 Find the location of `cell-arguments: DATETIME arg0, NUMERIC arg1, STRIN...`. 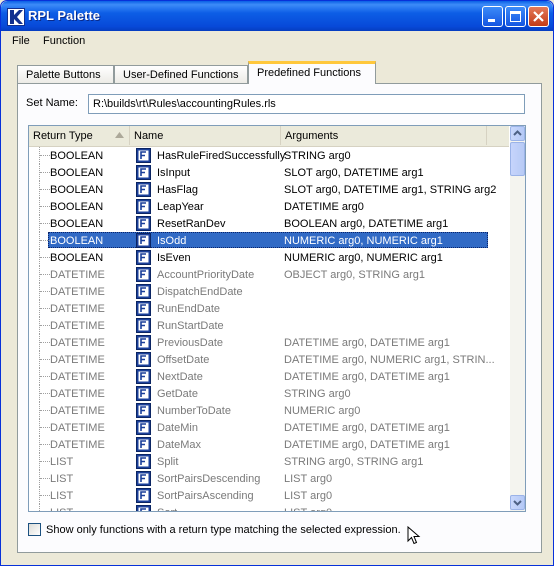

cell-arguments: DATETIME arg0, NUMERIC arg1, STRIN... is located at coordinates (389, 360).